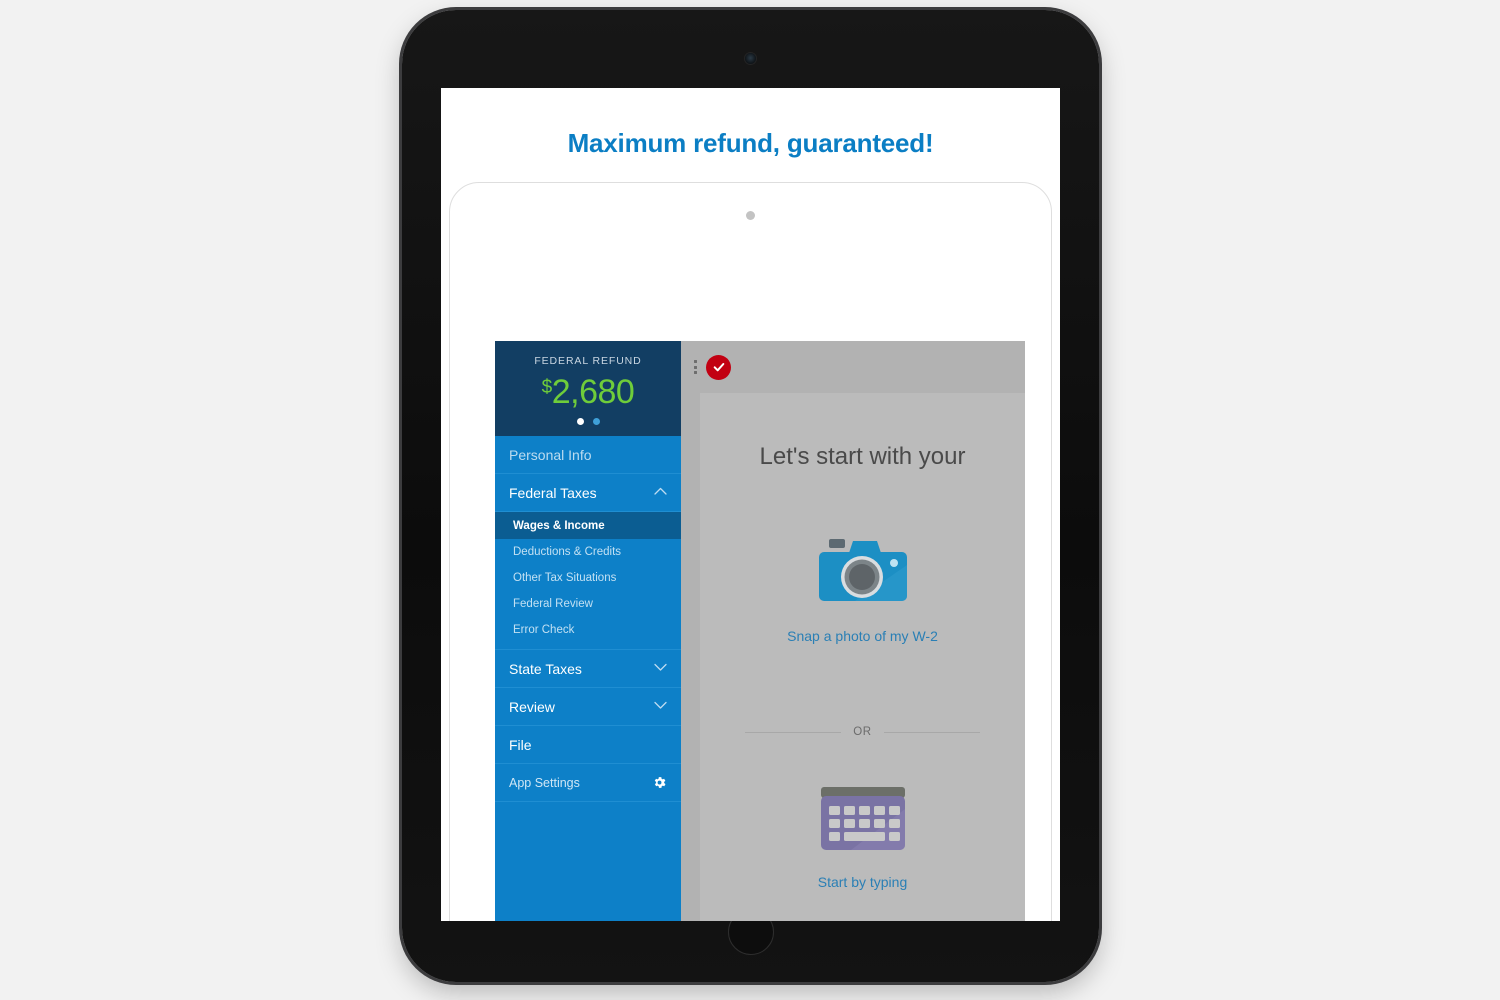 The width and height of the screenshot is (1500, 1000). I want to click on sidebar-item-state-taxes: State Taxes, so click(588, 669).